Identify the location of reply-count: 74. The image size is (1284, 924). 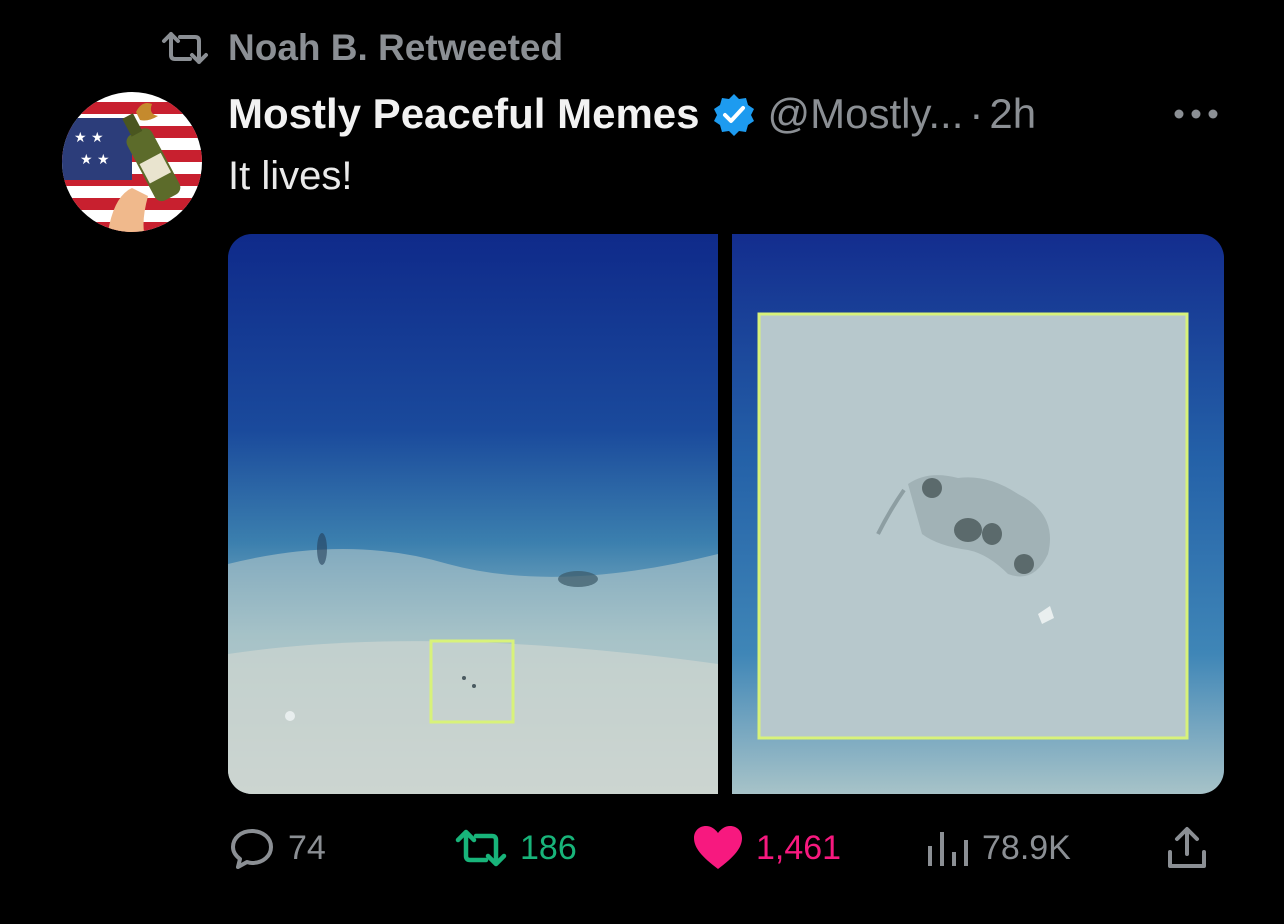
(307, 847).